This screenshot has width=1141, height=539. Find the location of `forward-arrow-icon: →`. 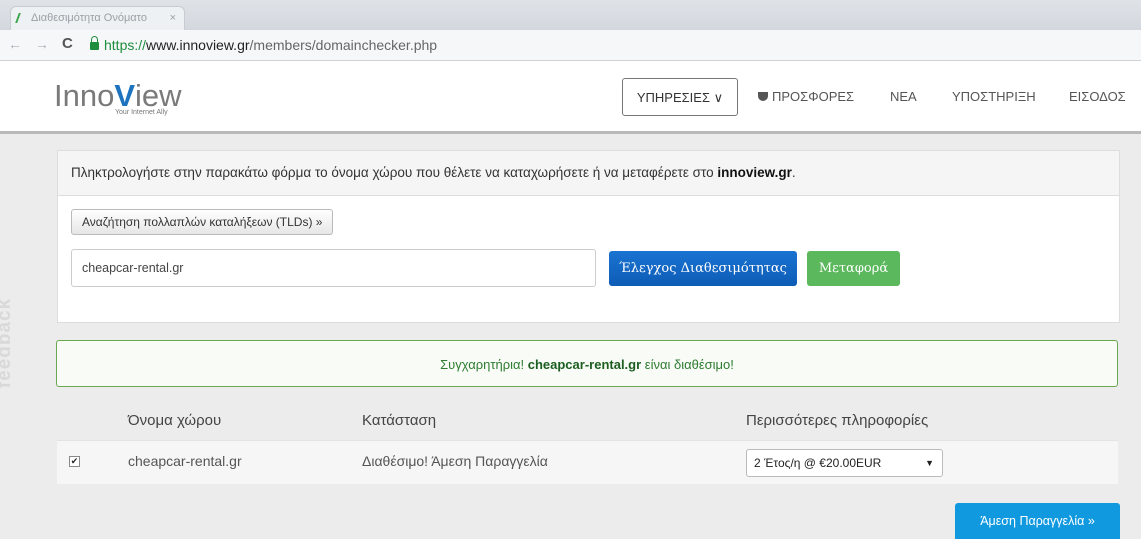

forward-arrow-icon: → is located at coordinates (42, 44).